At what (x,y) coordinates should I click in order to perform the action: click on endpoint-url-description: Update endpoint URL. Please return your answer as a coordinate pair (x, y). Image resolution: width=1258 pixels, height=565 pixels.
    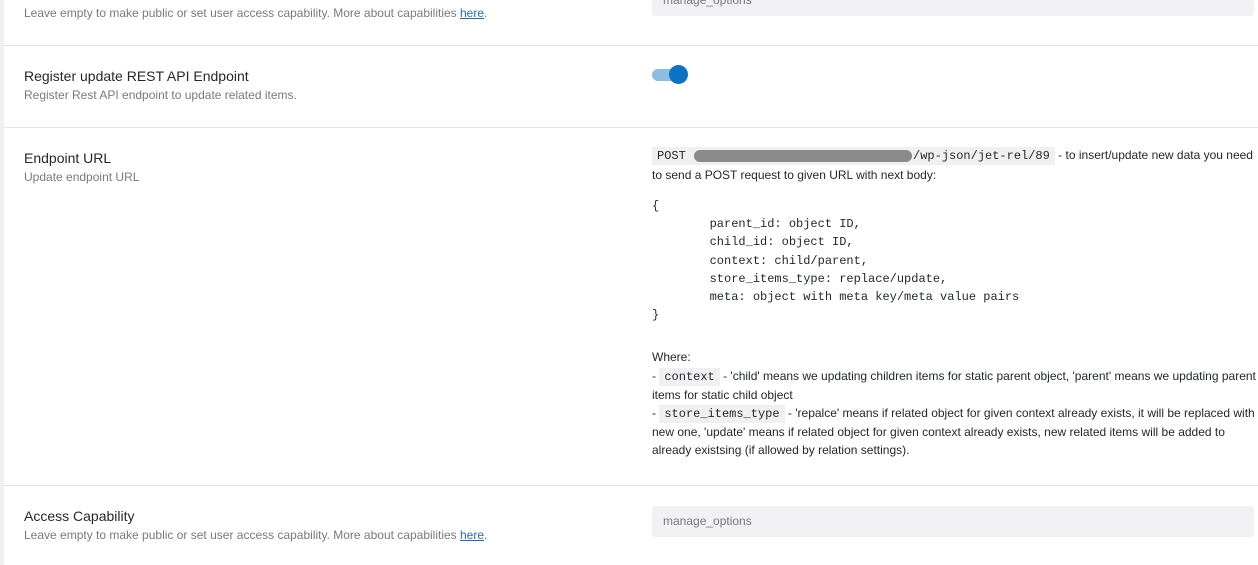
    Looking at the image, I should click on (82, 177).